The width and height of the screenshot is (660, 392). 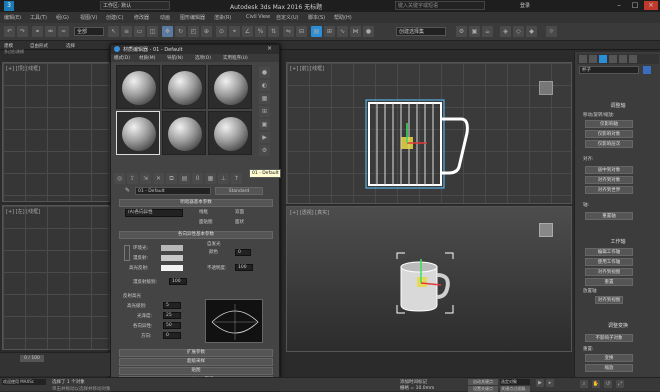 I want to click on time-slider: 0 / 100, so click(x=55, y=364).